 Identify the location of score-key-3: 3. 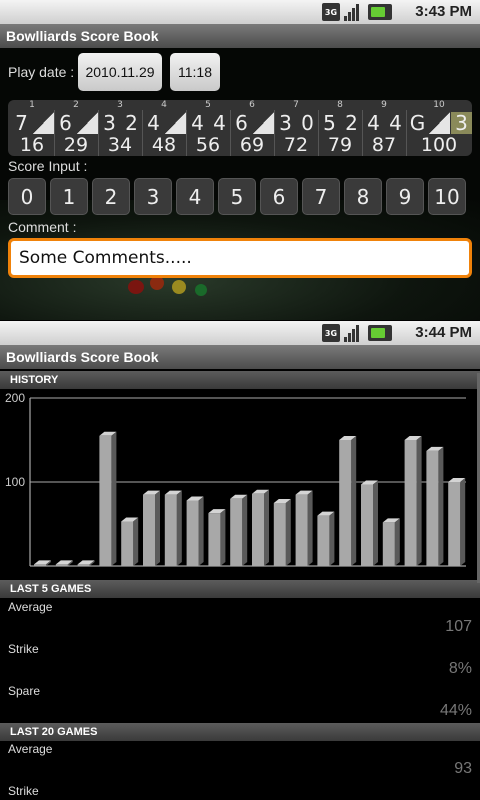
(153, 196).